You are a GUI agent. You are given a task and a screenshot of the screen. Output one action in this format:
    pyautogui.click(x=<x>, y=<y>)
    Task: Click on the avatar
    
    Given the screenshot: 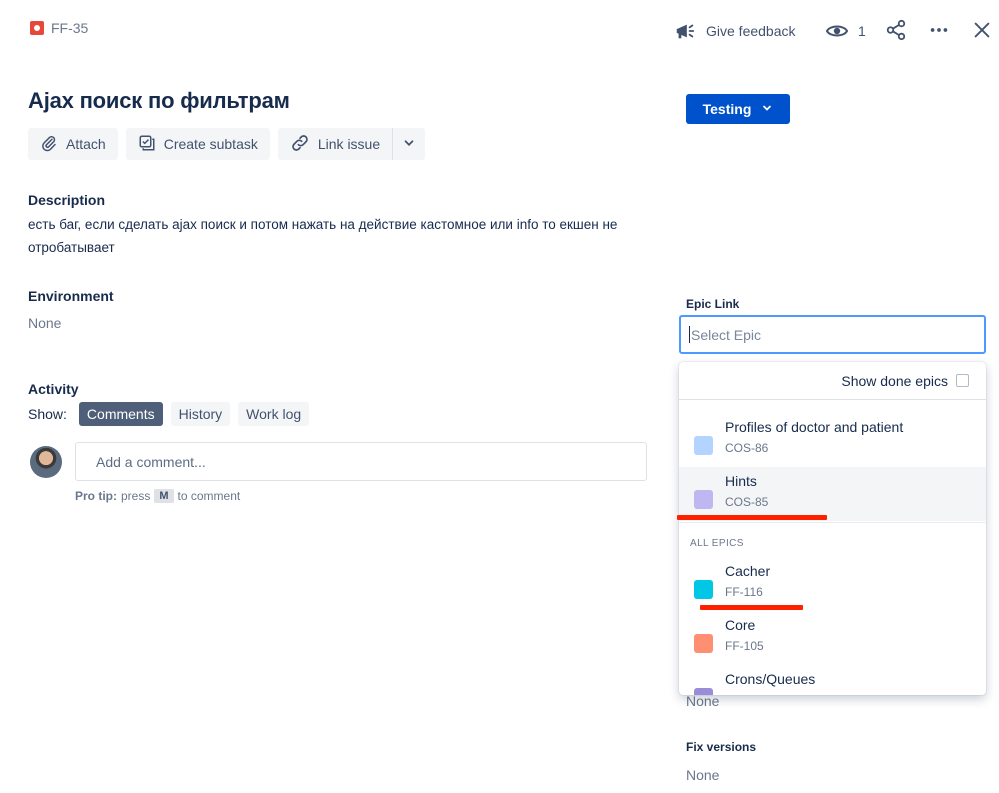 What is the action you would take?
    pyautogui.click(x=46, y=462)
    